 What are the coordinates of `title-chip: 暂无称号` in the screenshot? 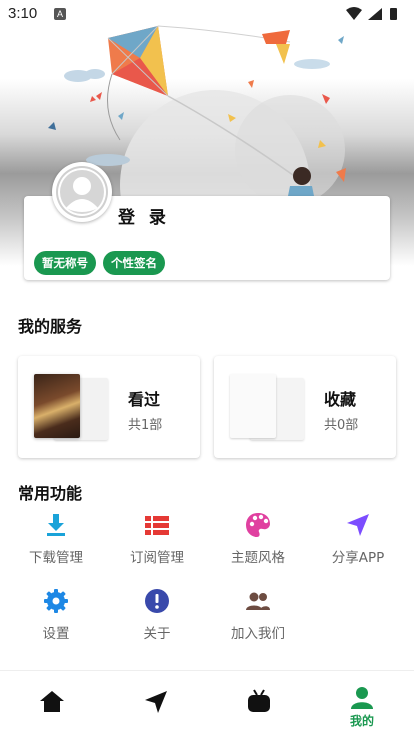 It's located at (65, 263).